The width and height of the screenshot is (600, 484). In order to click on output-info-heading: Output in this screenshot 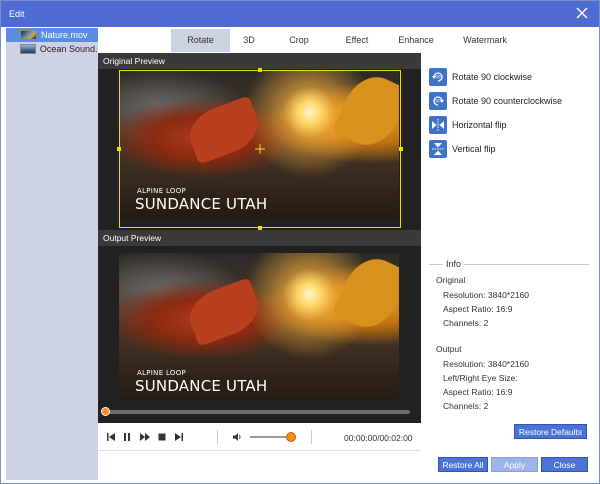, I will do `click(449, 349)`.